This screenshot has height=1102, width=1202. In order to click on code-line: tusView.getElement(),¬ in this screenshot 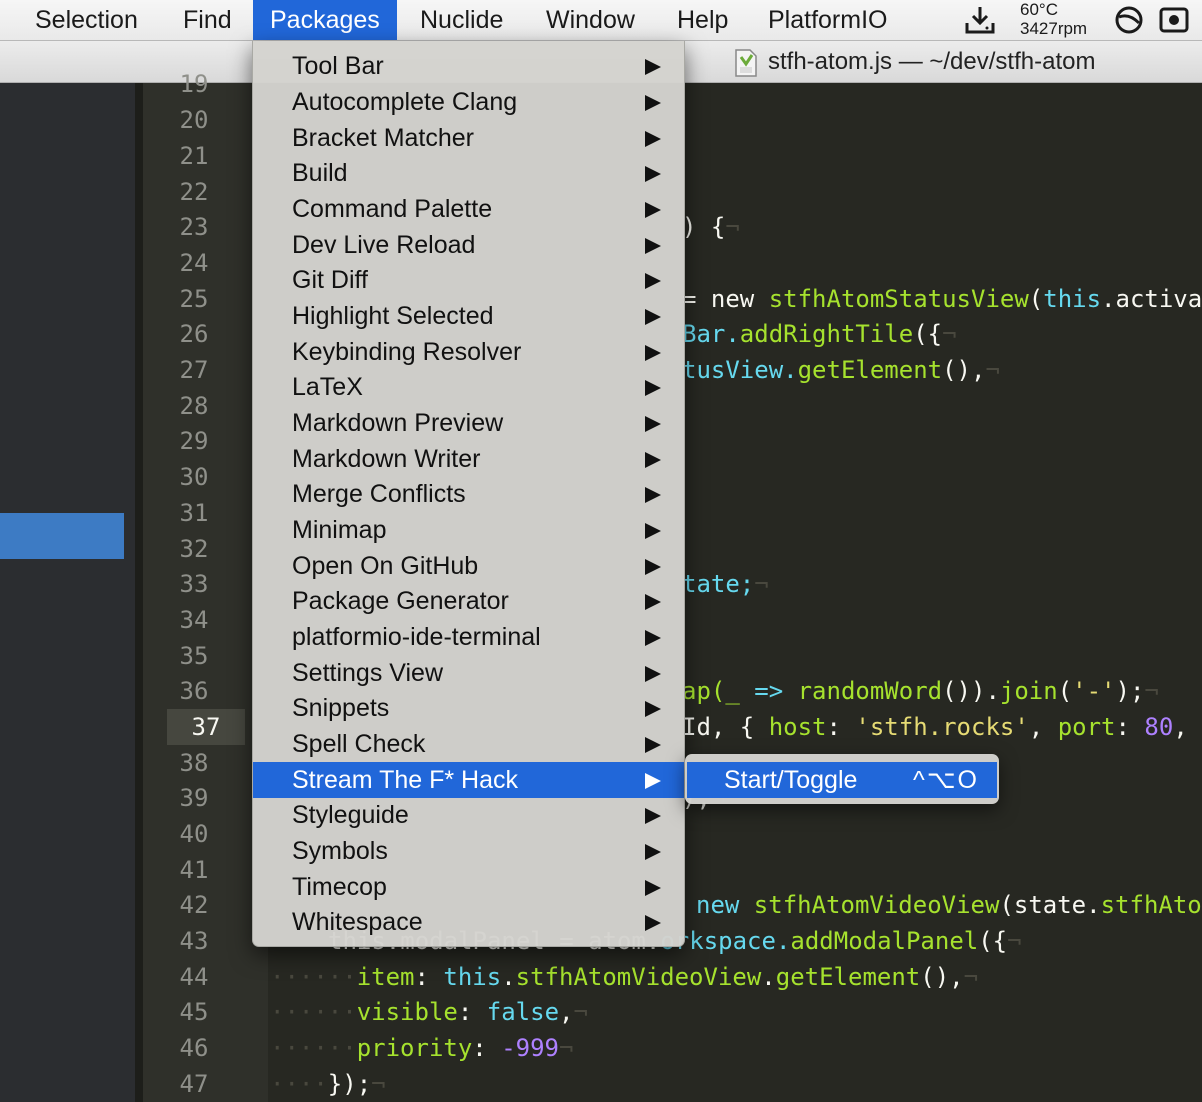, I will do `click(841, 370)`.